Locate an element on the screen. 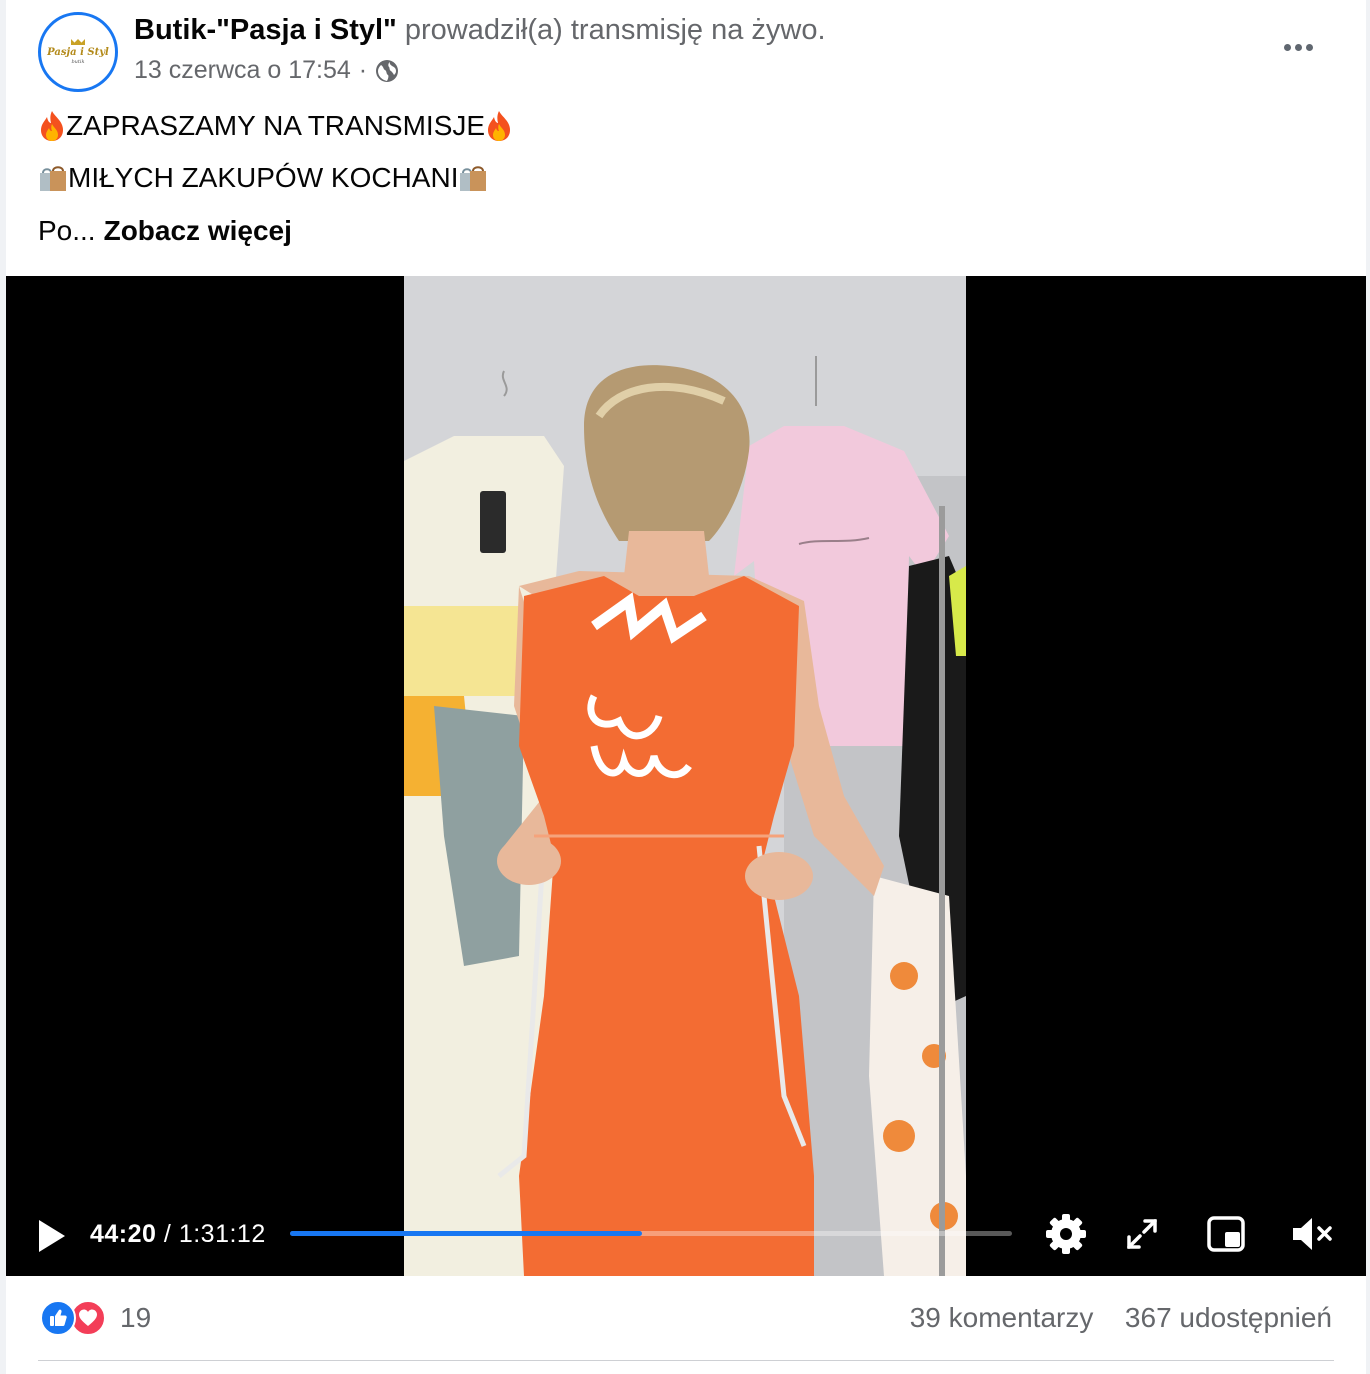  more-options-icon is located at coordinates (1298, 47).